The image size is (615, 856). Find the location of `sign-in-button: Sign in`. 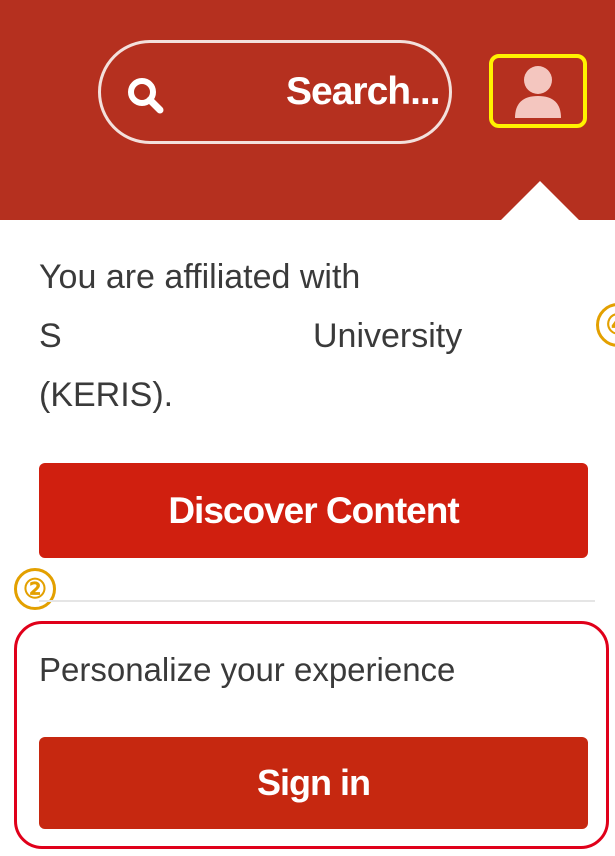

sign-in-button: Sign in is located at coordinates (313, 783).